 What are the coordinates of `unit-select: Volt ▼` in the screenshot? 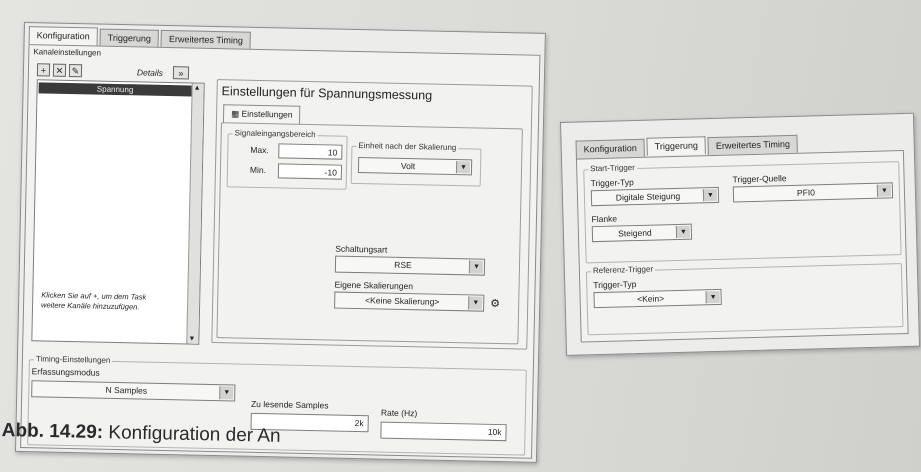 It's located at (415, 166).